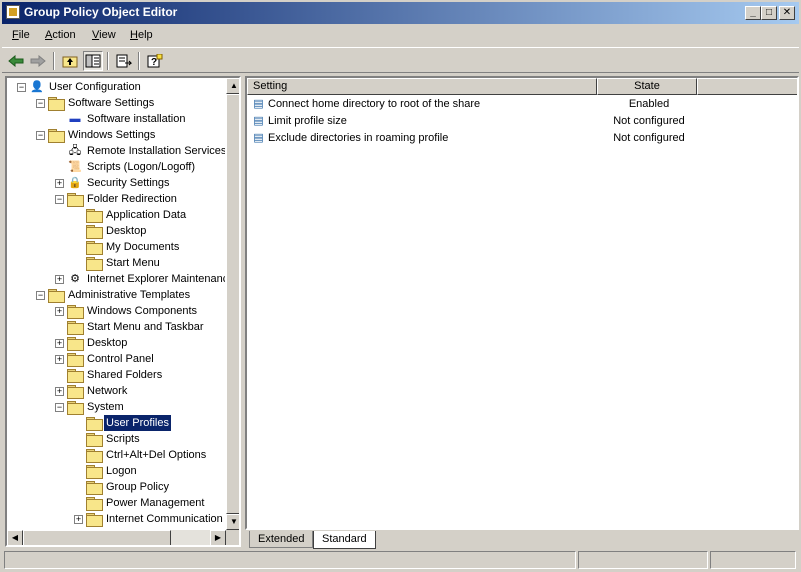  I want to click on tab-extended: Extended, so click(281, 539).